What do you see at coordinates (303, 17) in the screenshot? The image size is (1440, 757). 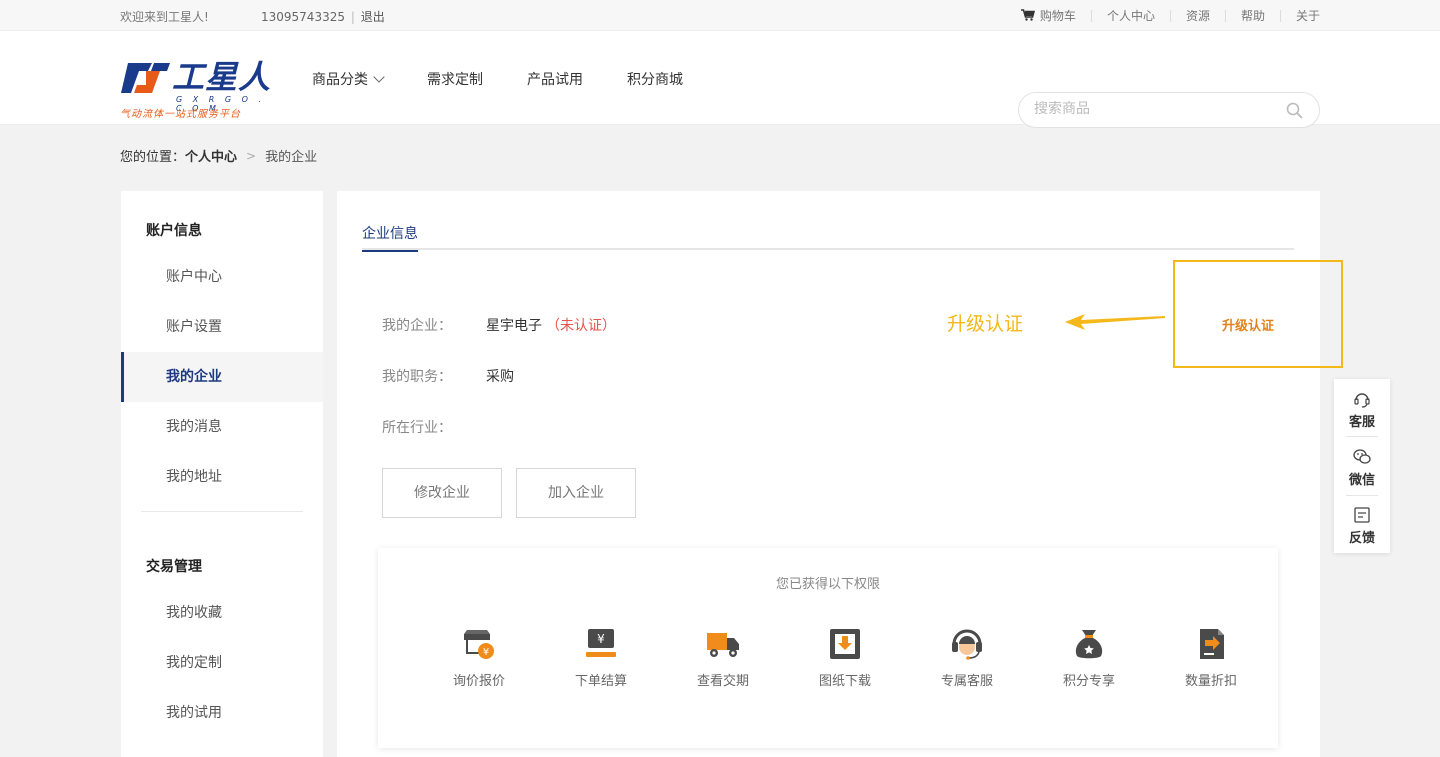 I see `phone-number: 13095743325` at bounding box center [303, 17].